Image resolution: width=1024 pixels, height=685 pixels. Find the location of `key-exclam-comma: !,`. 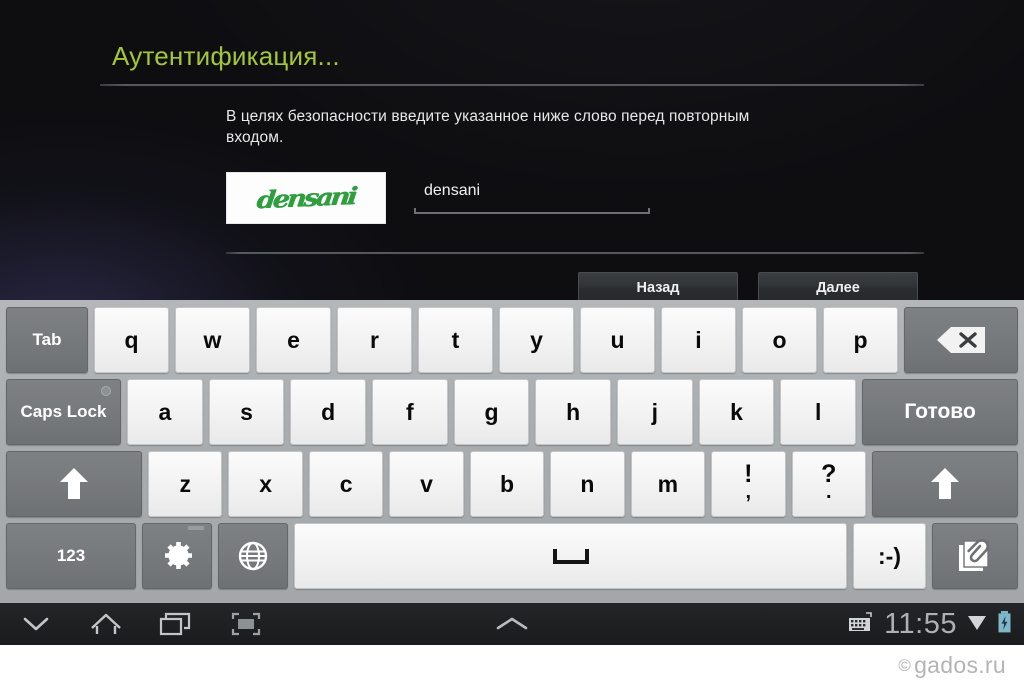

key-exclam-comma: !, is located at coordinates (748, 484).